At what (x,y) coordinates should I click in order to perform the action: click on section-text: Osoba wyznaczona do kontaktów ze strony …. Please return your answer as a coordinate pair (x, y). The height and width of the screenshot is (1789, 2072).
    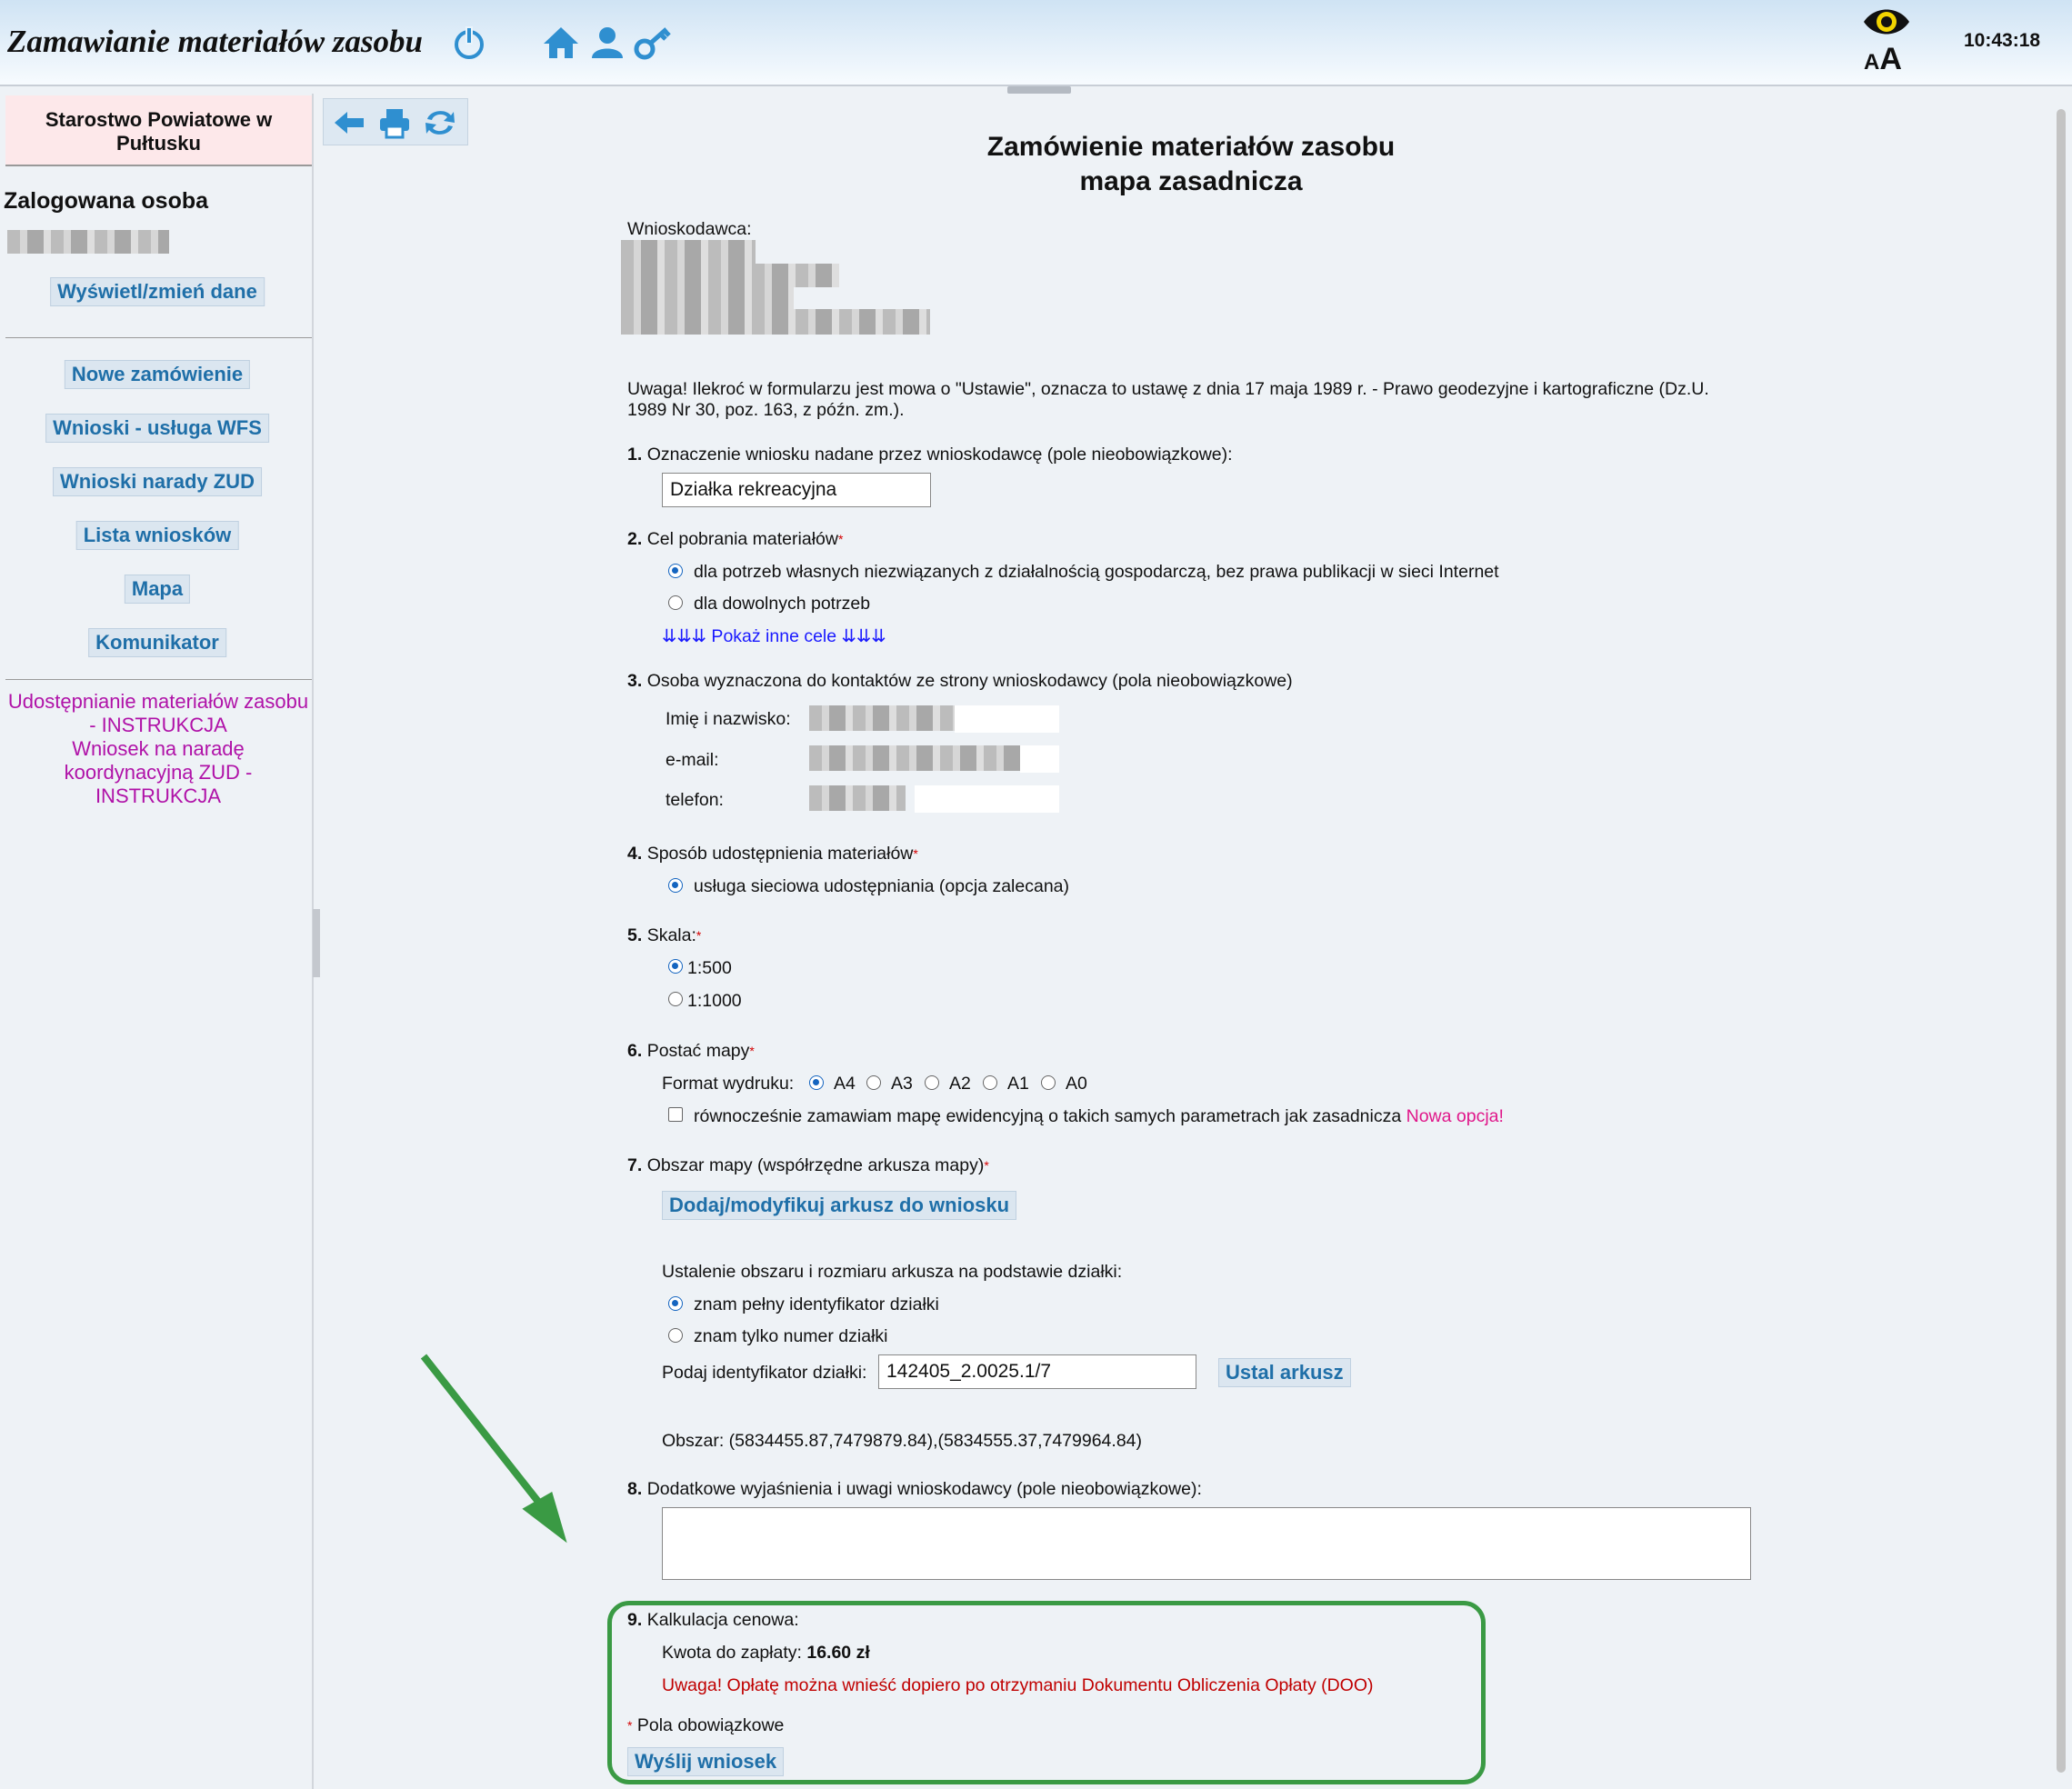
    Looking at the image, I should click on (969, 681).